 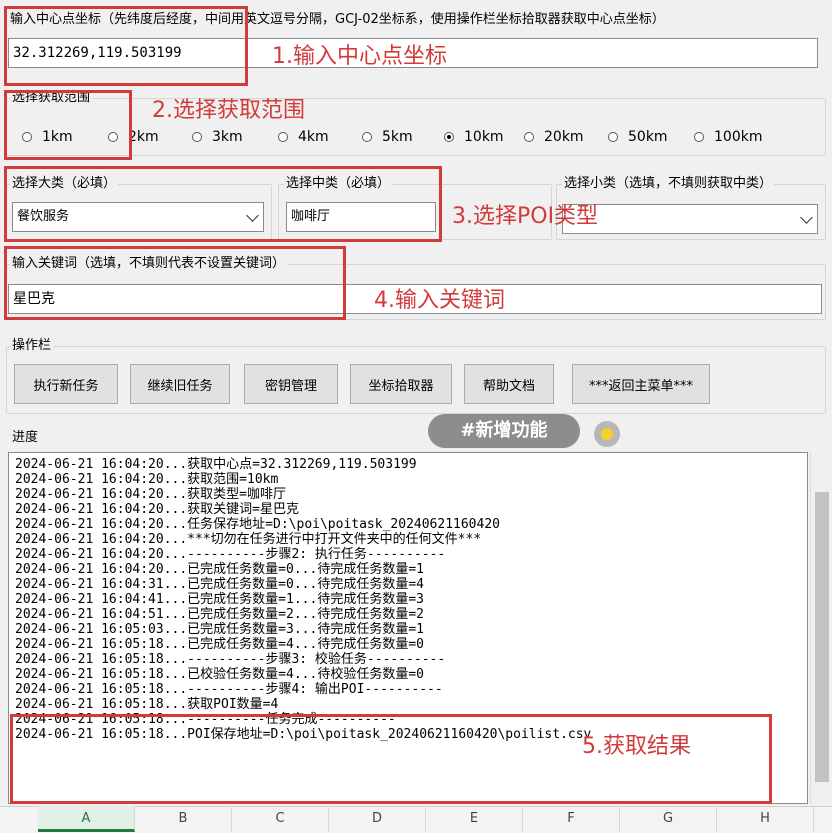 What do you see at coordinates (690, 219) in the screenshot?
I see `minor-category-select` at bounding box center [690, 219].